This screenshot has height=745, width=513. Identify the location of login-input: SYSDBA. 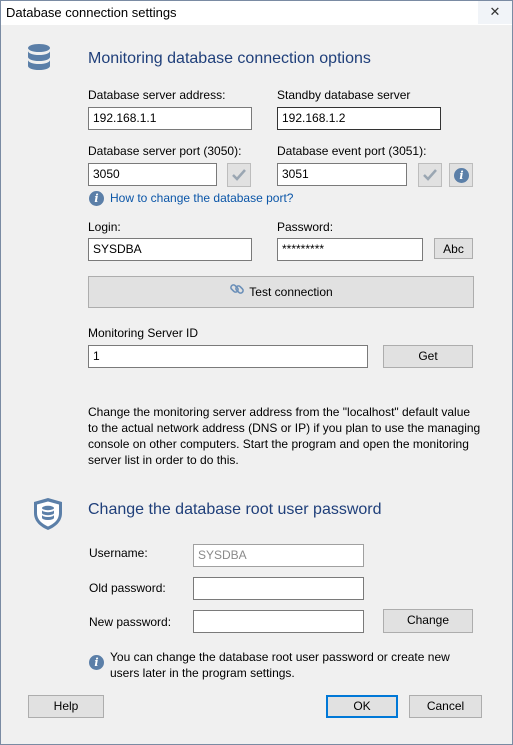
(170, 249).